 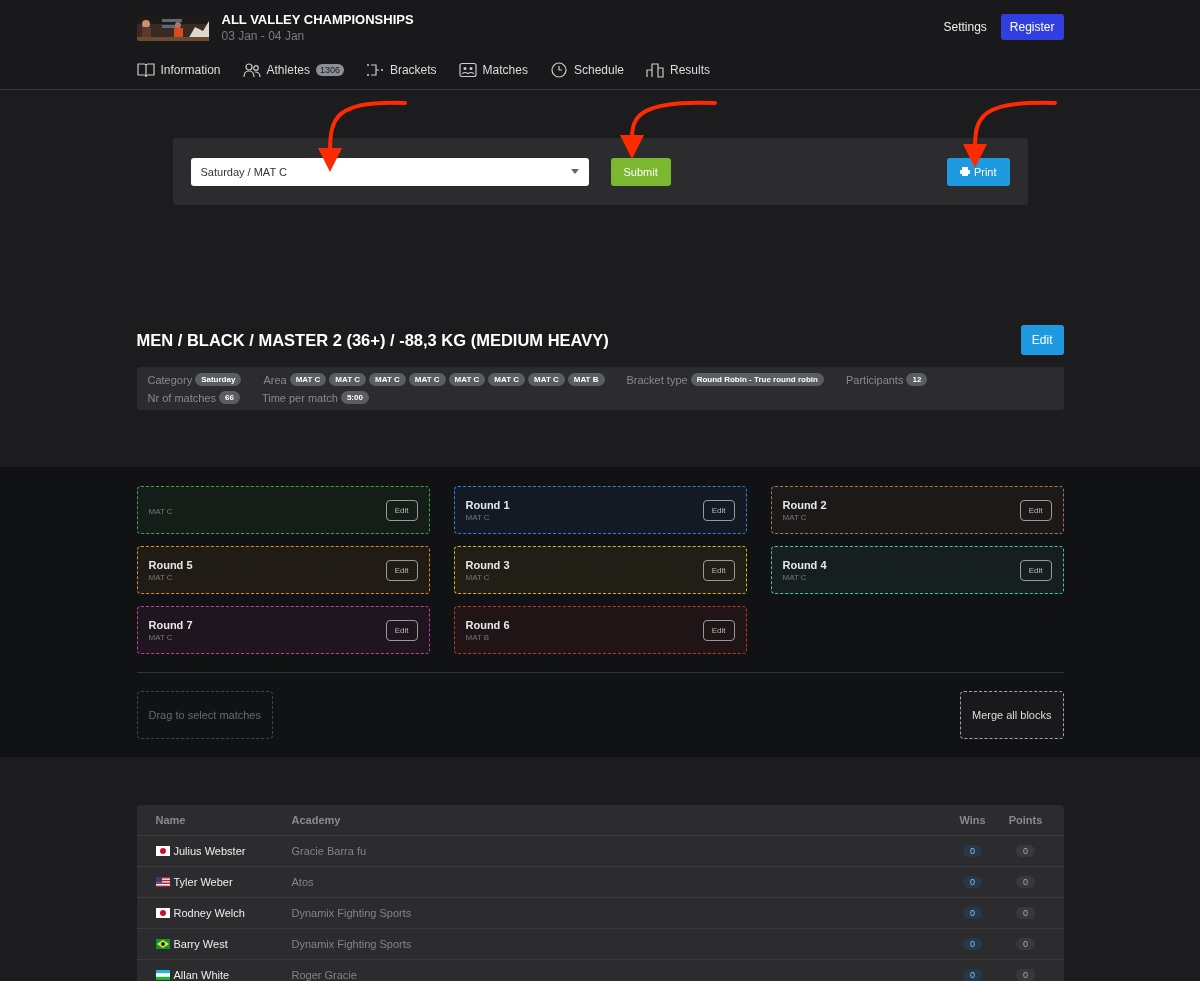 I want to click on athlete-name: Tyler Weber, so click(x=203, y=882).